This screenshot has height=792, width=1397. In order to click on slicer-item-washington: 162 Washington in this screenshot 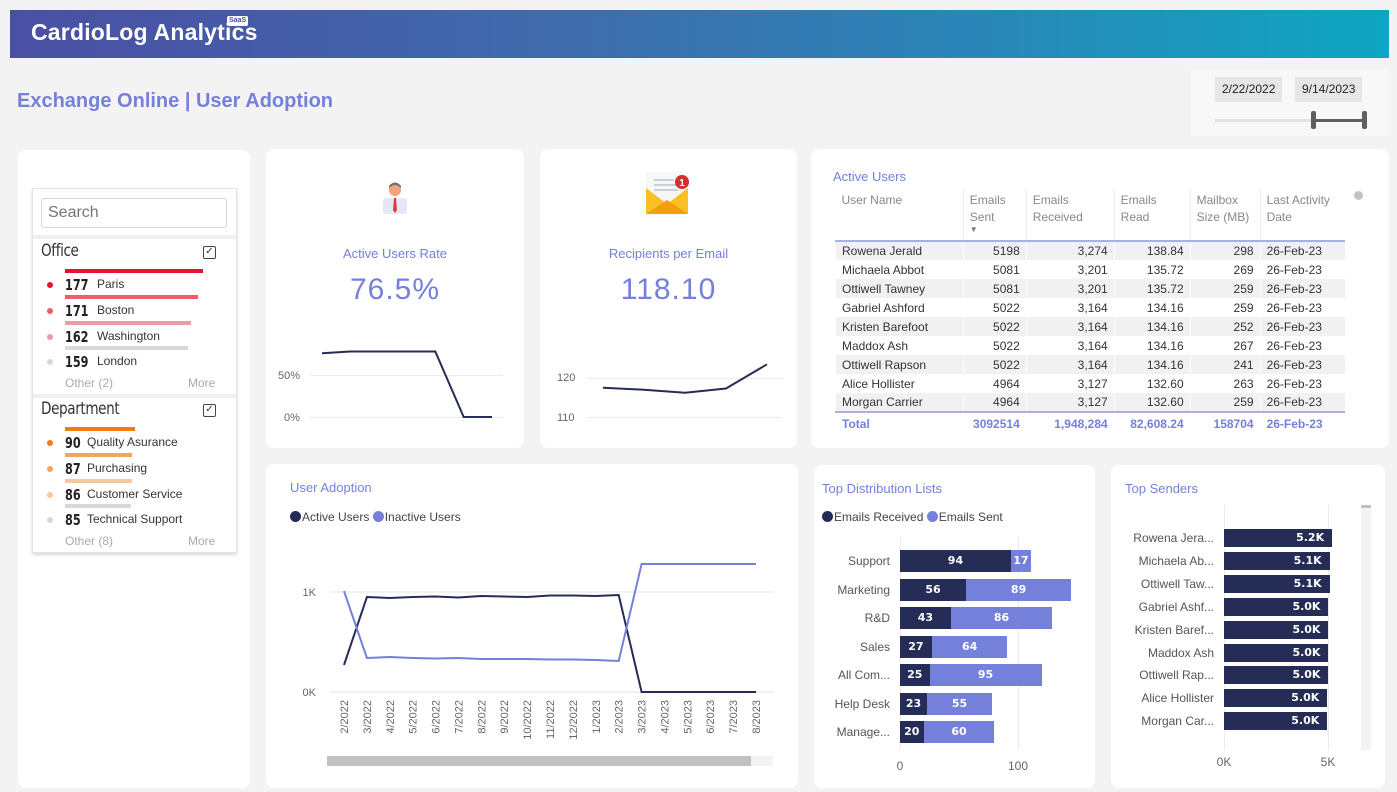, I will do `click(132, 334)`.